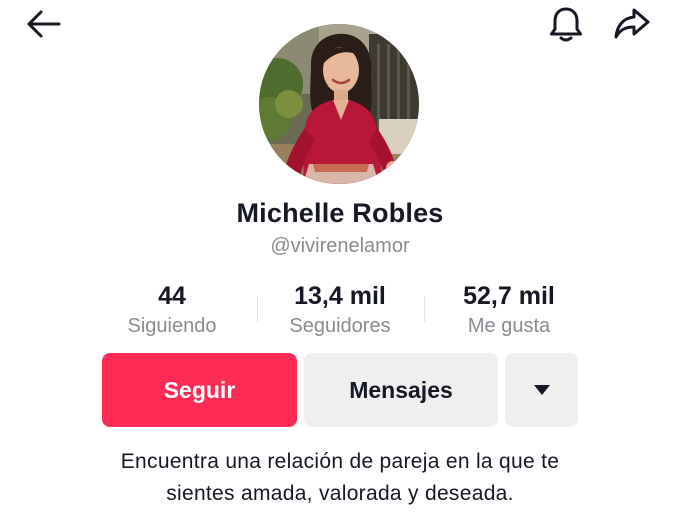 This screenshot has width=680, height=531. I want to click on stat-followers: 13,4 mil Seguidores, so click(340, 310).